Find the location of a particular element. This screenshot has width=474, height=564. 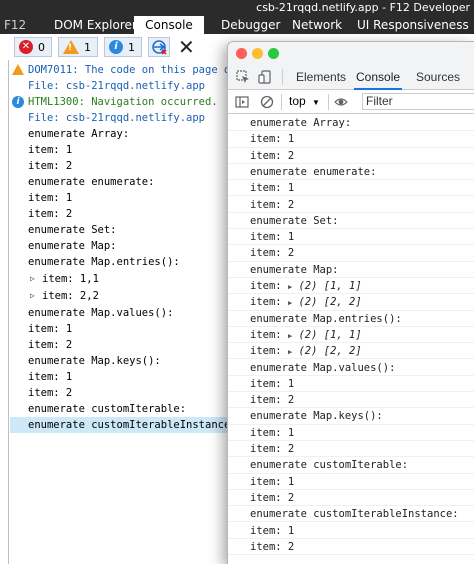

chrome-titlebar is located at coordinates (351, 53).